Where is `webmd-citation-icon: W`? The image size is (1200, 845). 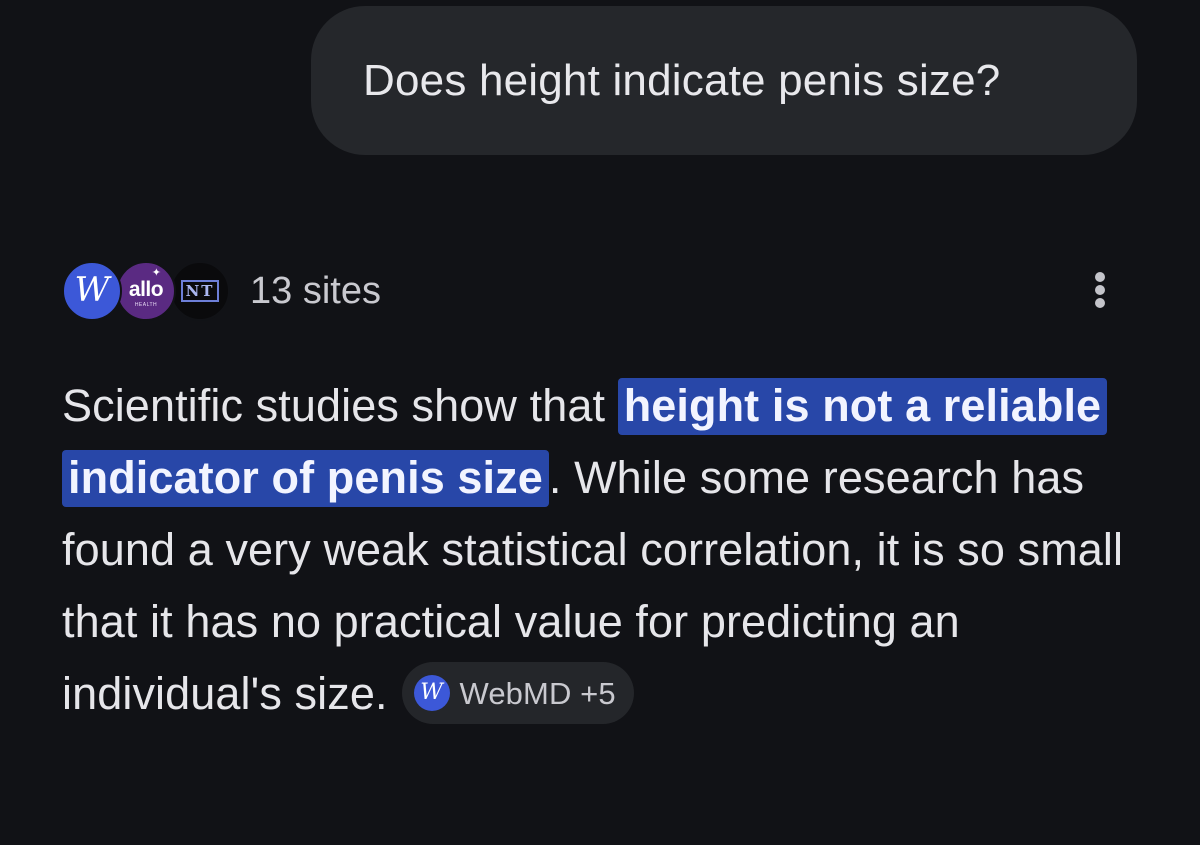 webmd-citation-icon: W is located at coordinates (431, 693).